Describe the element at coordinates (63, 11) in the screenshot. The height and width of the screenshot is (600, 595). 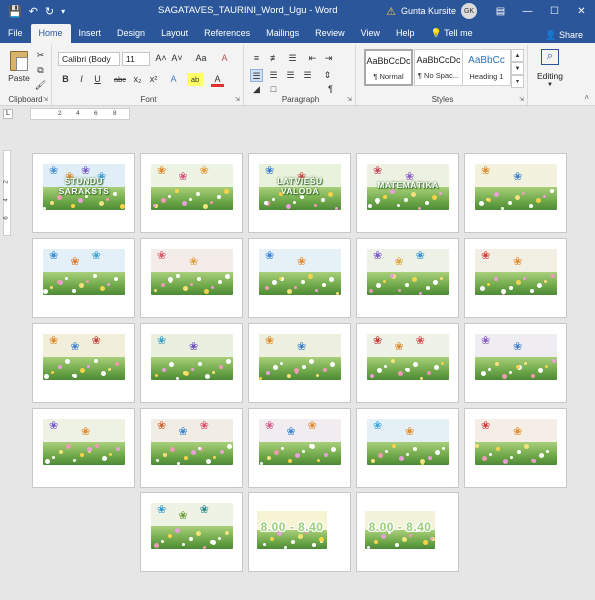
I see `customize-icon: ▾` at that location.